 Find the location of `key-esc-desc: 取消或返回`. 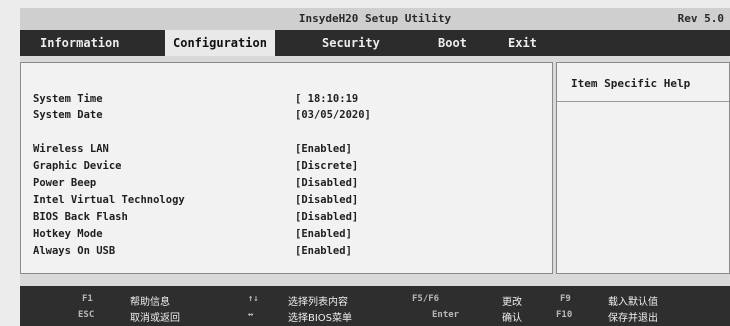

key-esc-desc: 取消或返回 is located at coordinates (155, 318).